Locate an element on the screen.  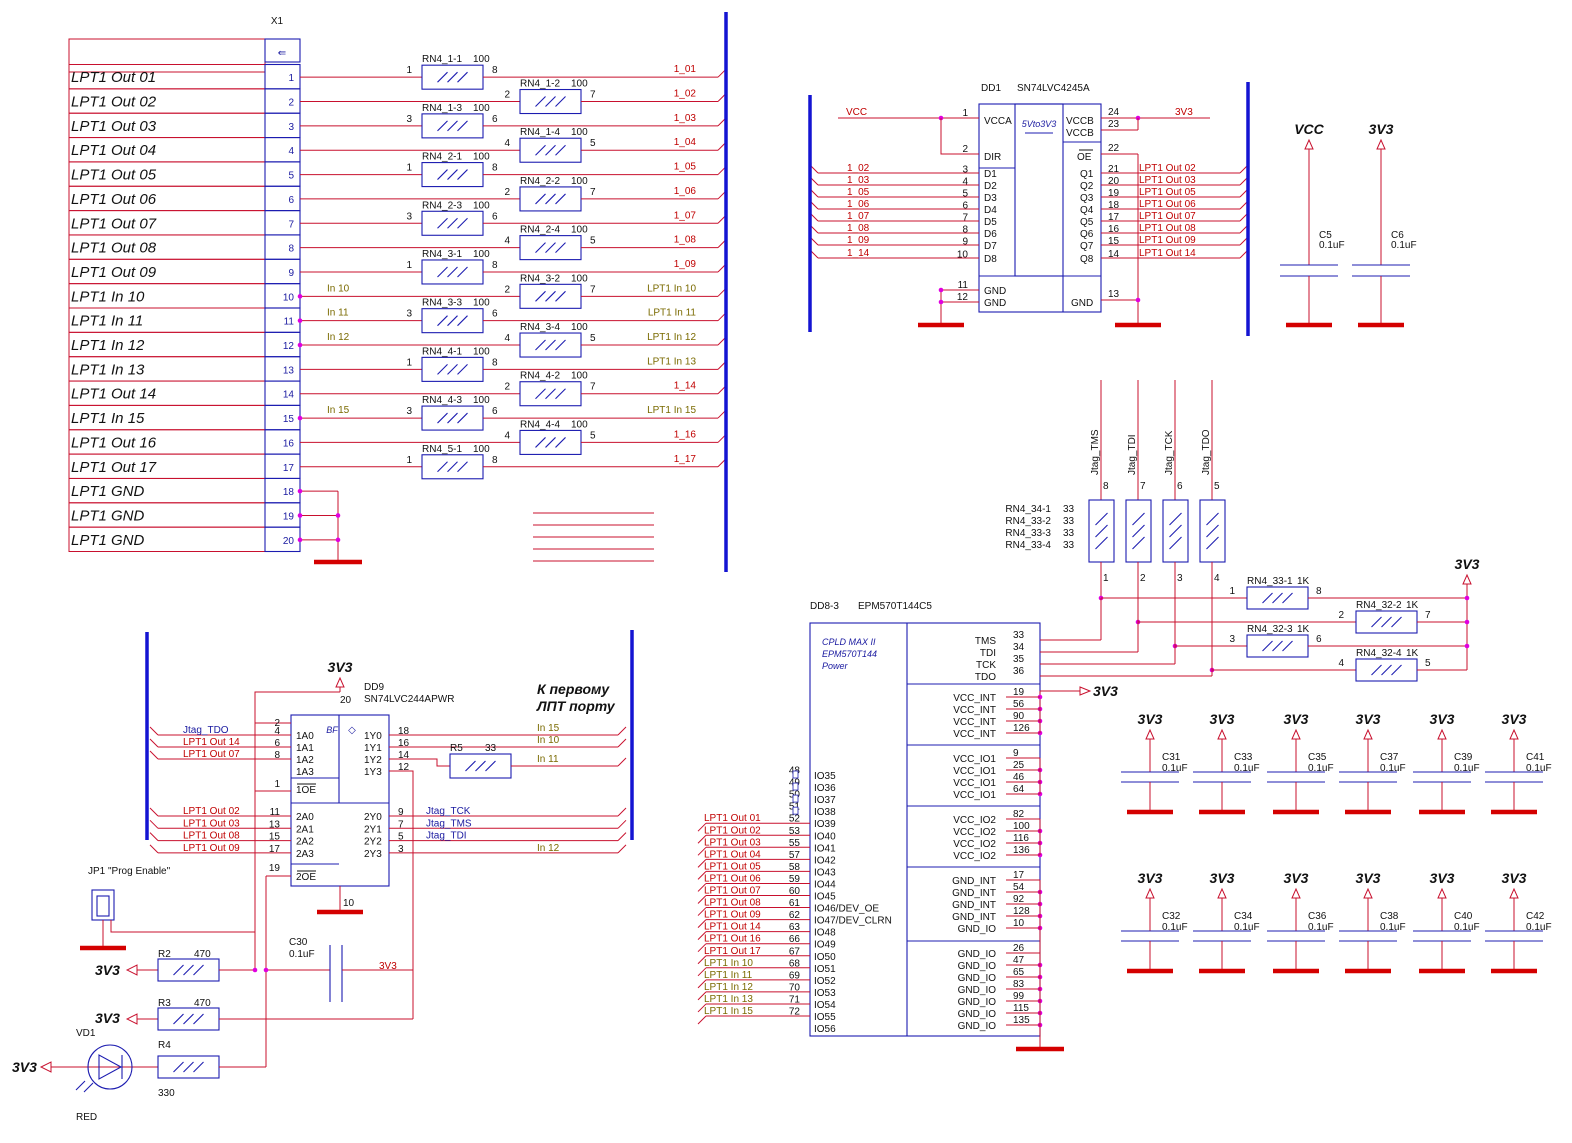
pin-name: IO54 is located at coordinates (825, 1005).